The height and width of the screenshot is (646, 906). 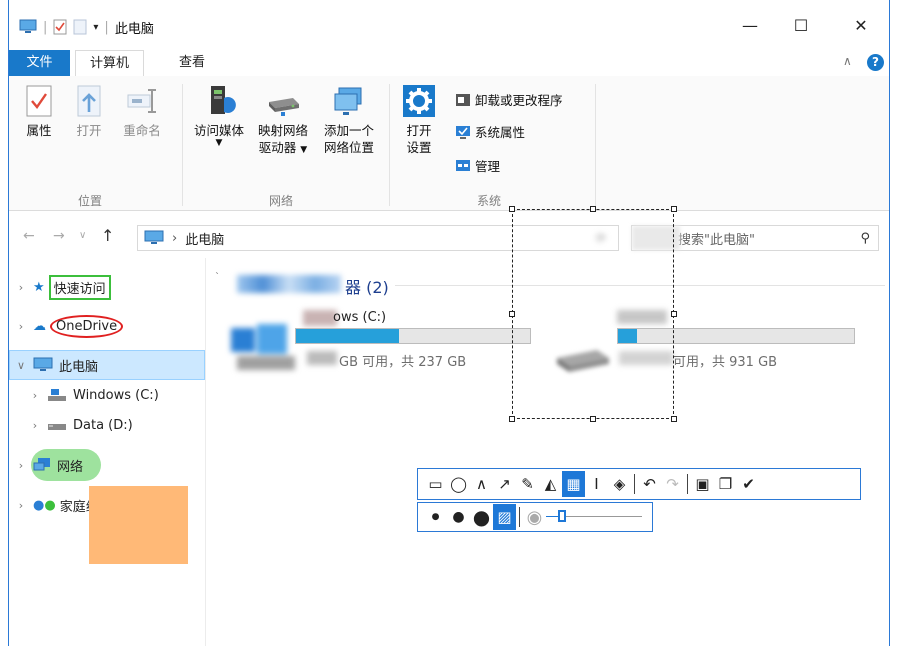 What do you see at coordinates (41, 464) in the screenshot?
I see `network-icon` at bounding box center [41, 464].